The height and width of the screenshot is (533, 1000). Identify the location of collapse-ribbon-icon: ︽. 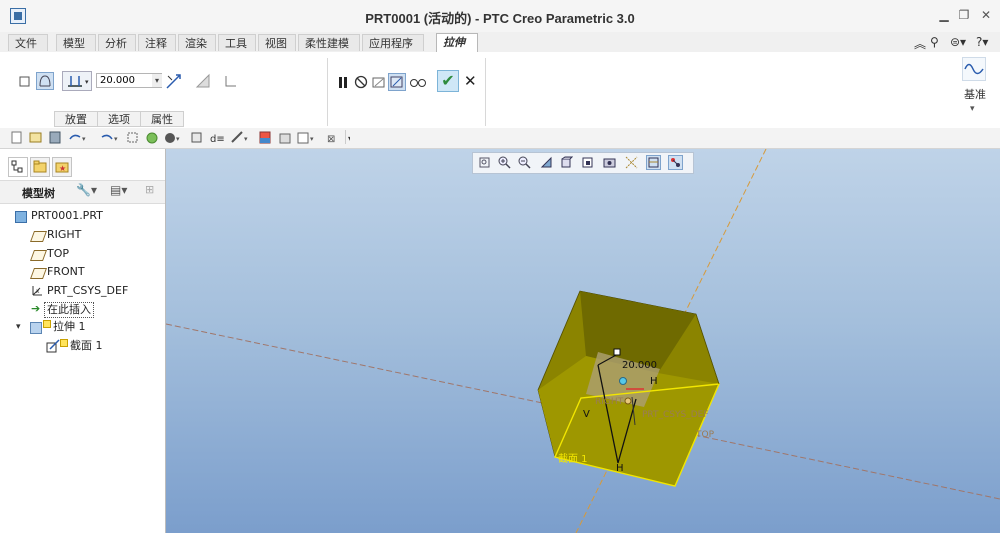
(920, 43).